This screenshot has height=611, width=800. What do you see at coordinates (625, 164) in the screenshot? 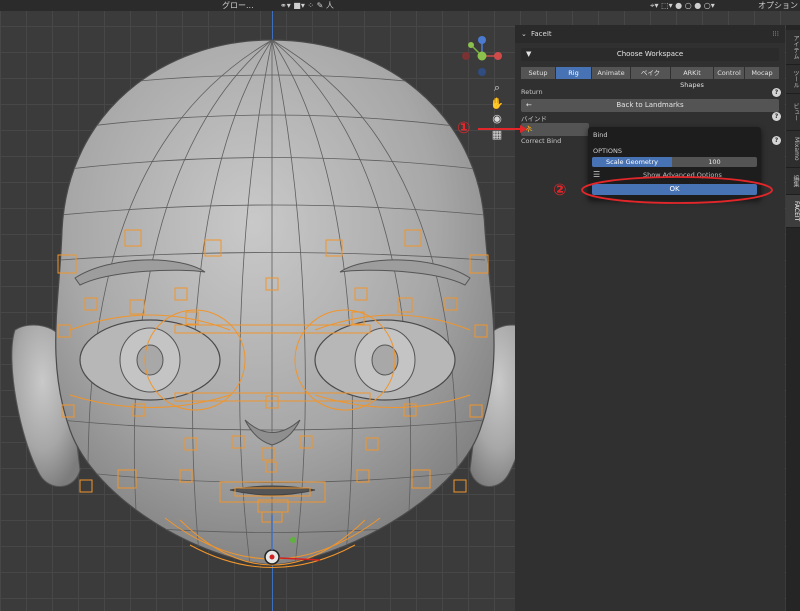
I see `annotation-overlay` at bounding box center [625, 164].